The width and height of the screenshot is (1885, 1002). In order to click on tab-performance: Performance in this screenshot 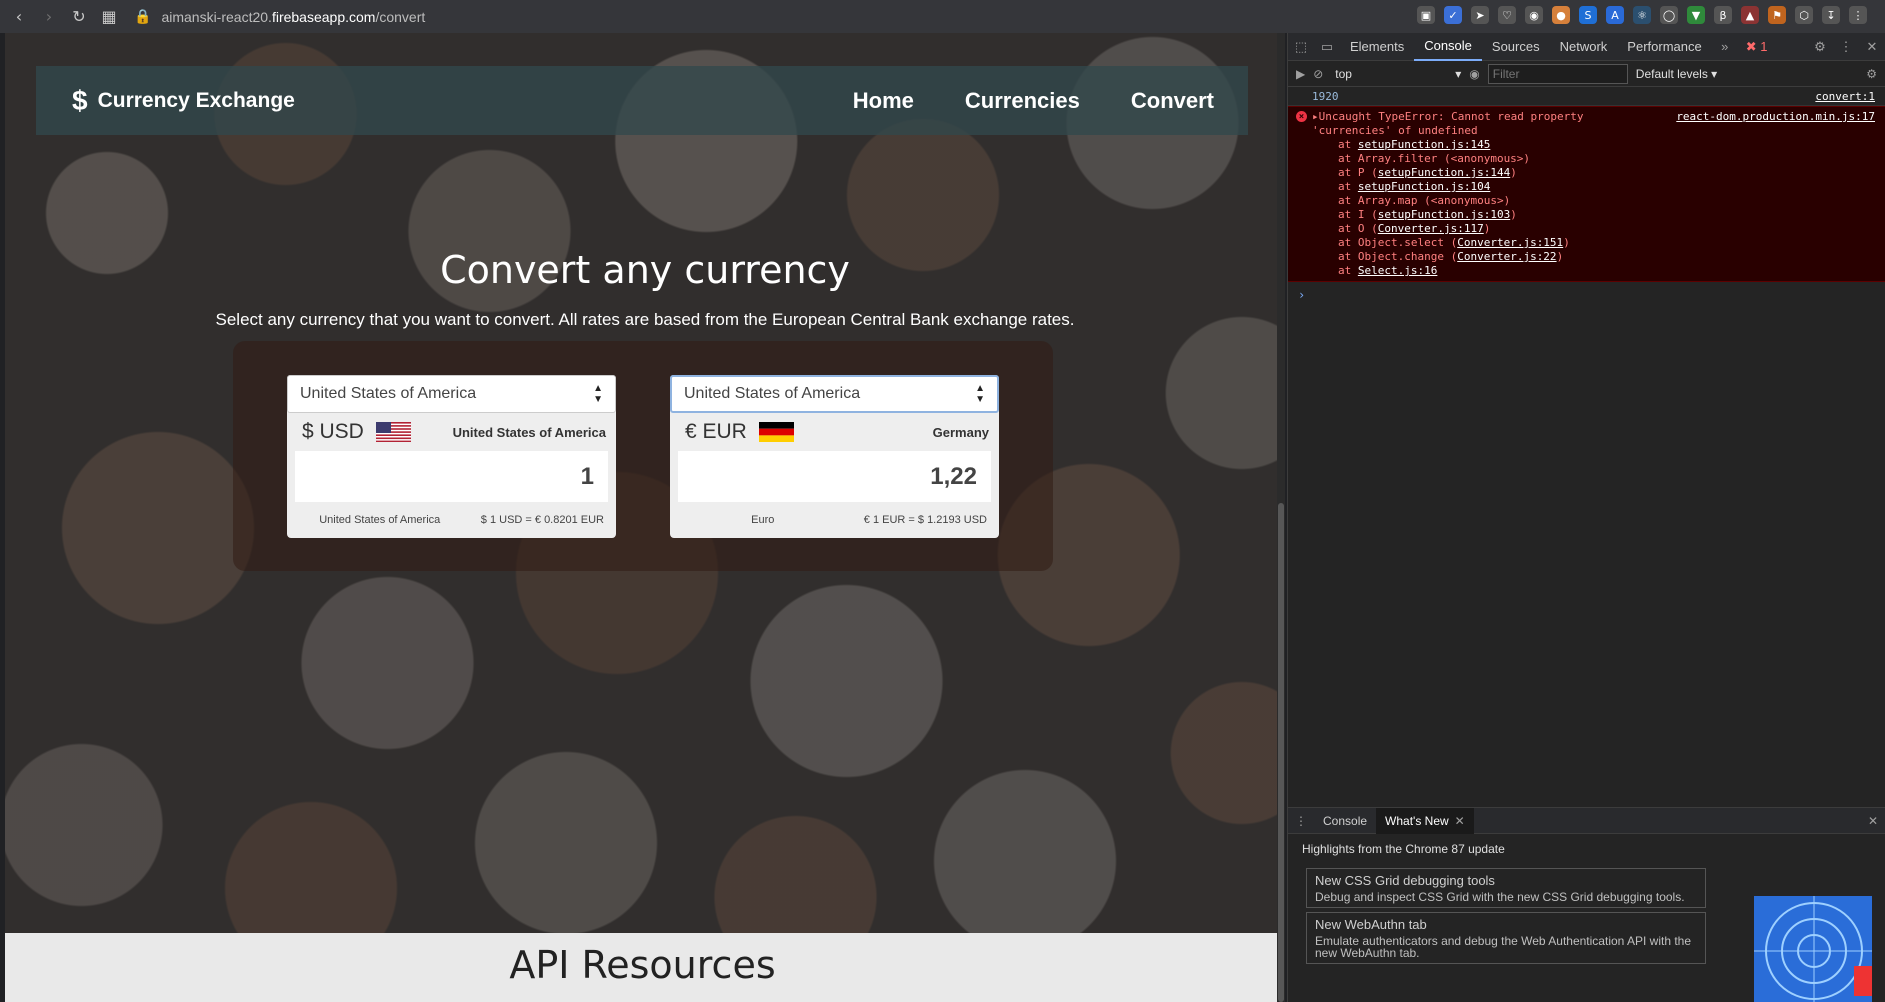, I will do `click(1664, 47)`.